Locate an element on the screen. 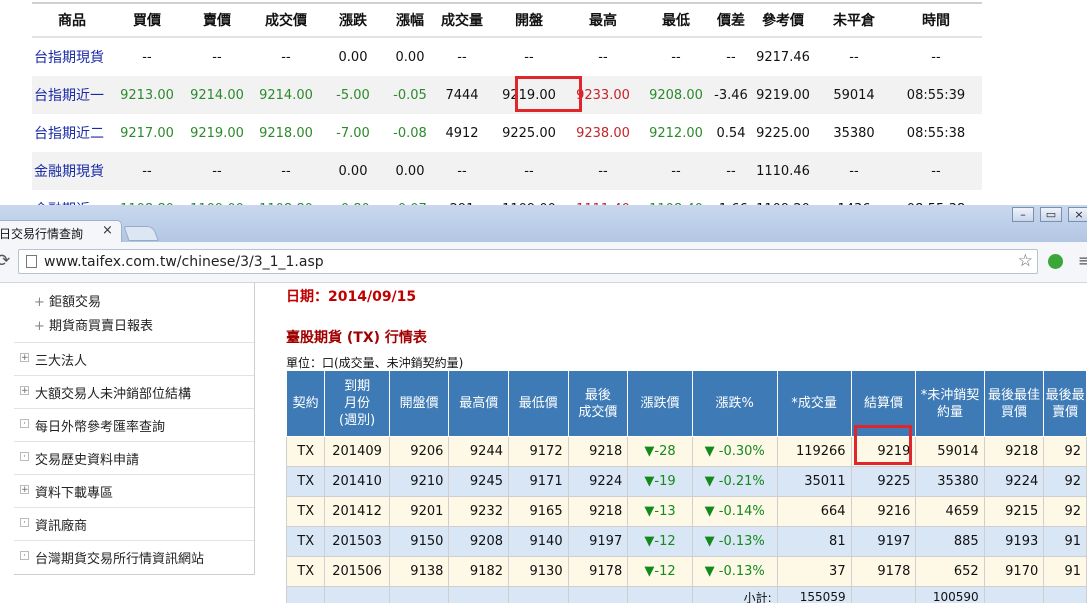 The width and height of the screenshot is (1087, 603). product-link: 台指期現貨 is located at coordinates (72, 56).